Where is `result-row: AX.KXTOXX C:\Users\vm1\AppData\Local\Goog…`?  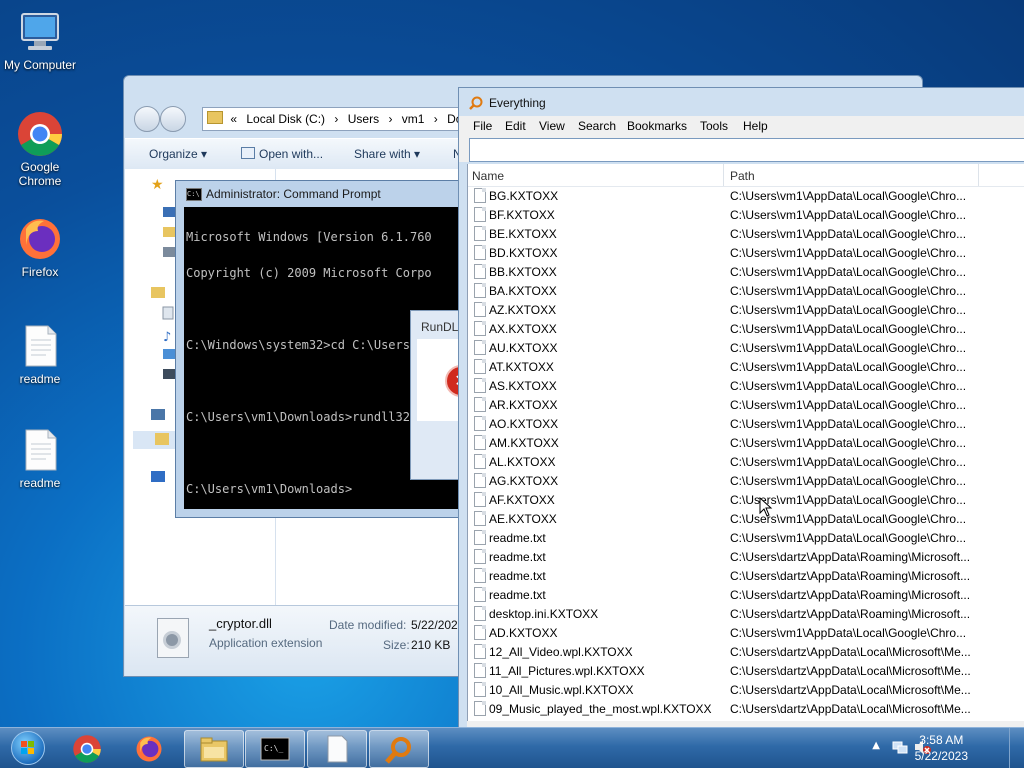 result-row: AX.KXTOXX C:\Users\vm1\AppData\Local\Goog… is located at coordinates (746, 328).